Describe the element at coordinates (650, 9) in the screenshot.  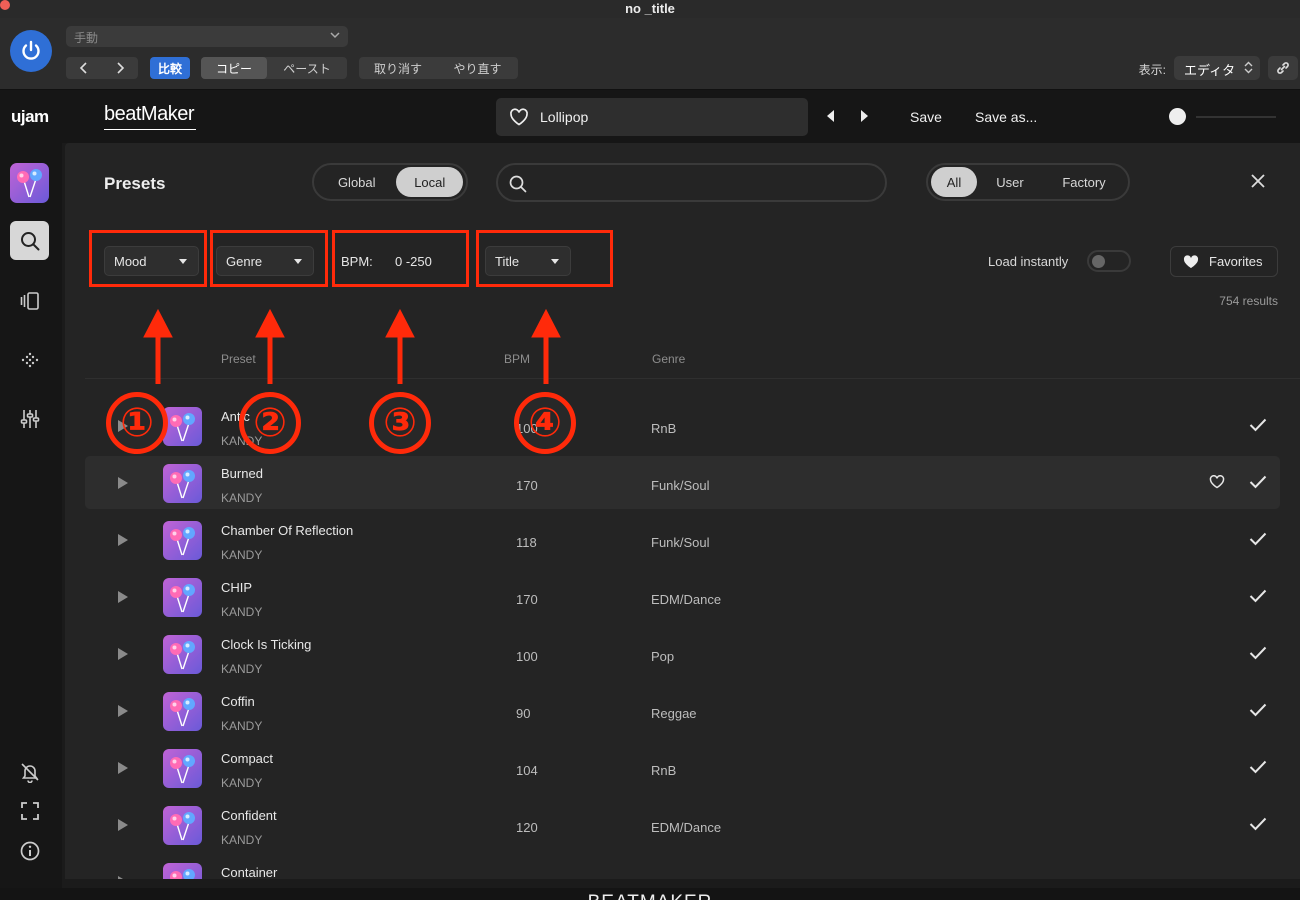
I see `window-titlebar: no _title` at that location.